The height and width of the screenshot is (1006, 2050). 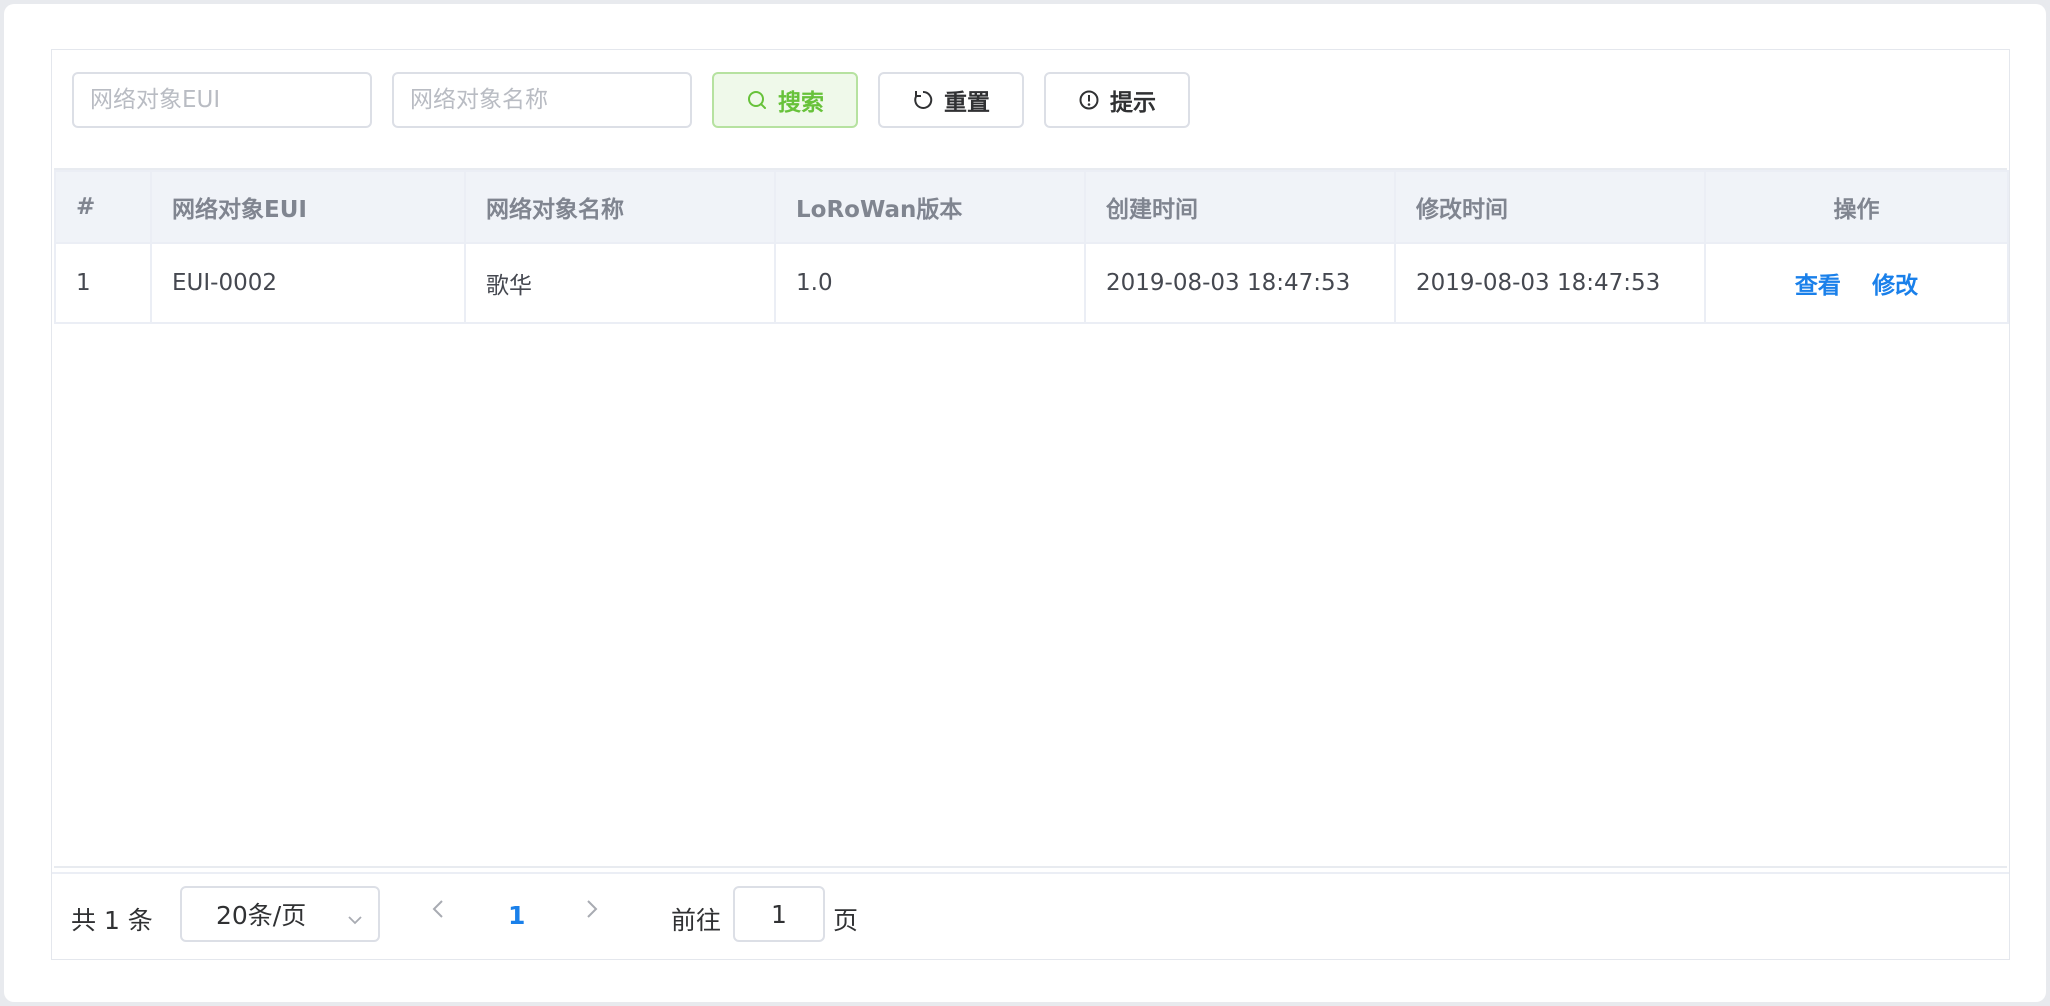 What do you see at coordinates (757, 100) in the screenshot?
I see `search-icon` at bounding box center [757, 100].